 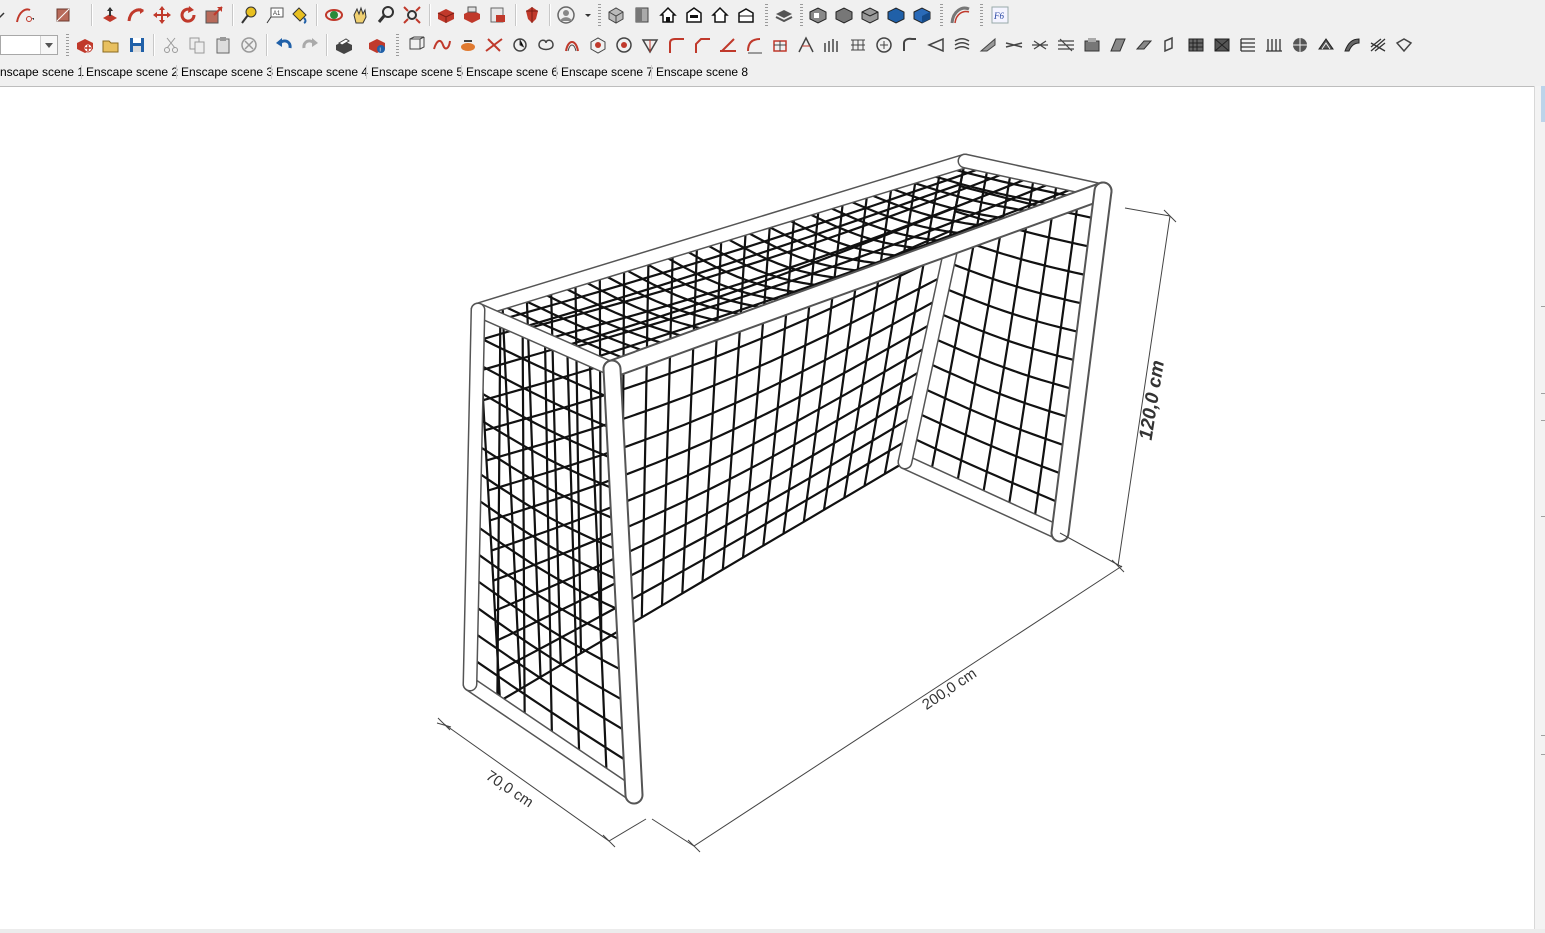 What do you see at coordinates (1066, 45) in the screenshot?
I see `slice-icon` at bounding box center [1066, 45].